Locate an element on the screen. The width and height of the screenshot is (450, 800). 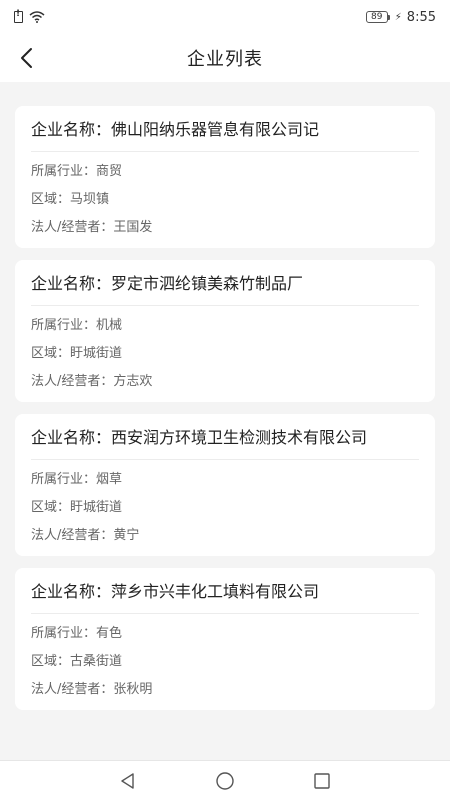
back-arrow-icon is located at coordinates (26, 58).